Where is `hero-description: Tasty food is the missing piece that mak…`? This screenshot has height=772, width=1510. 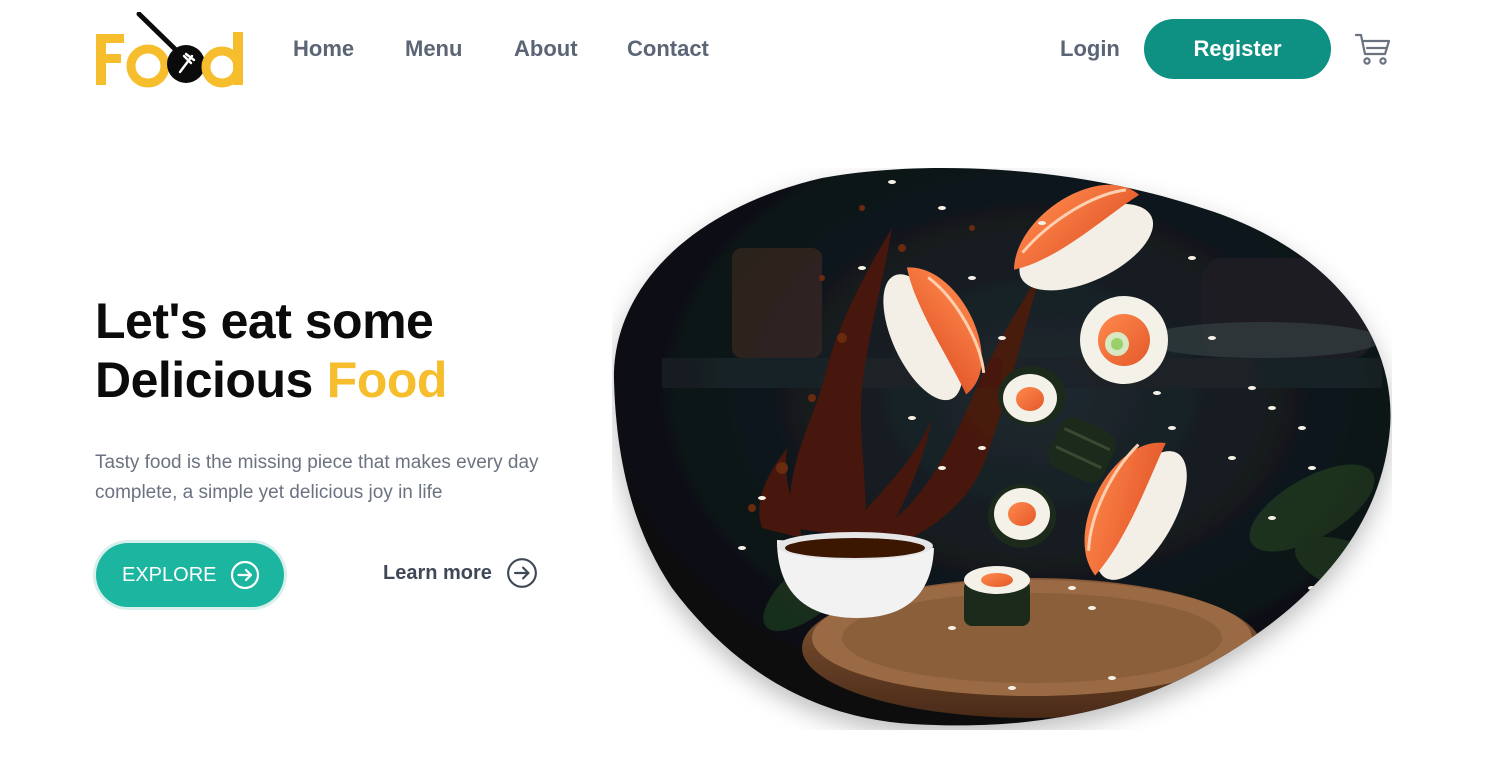
hero-description: Tasty food is the missing piece that mak… is located at coordinates (317, 477).